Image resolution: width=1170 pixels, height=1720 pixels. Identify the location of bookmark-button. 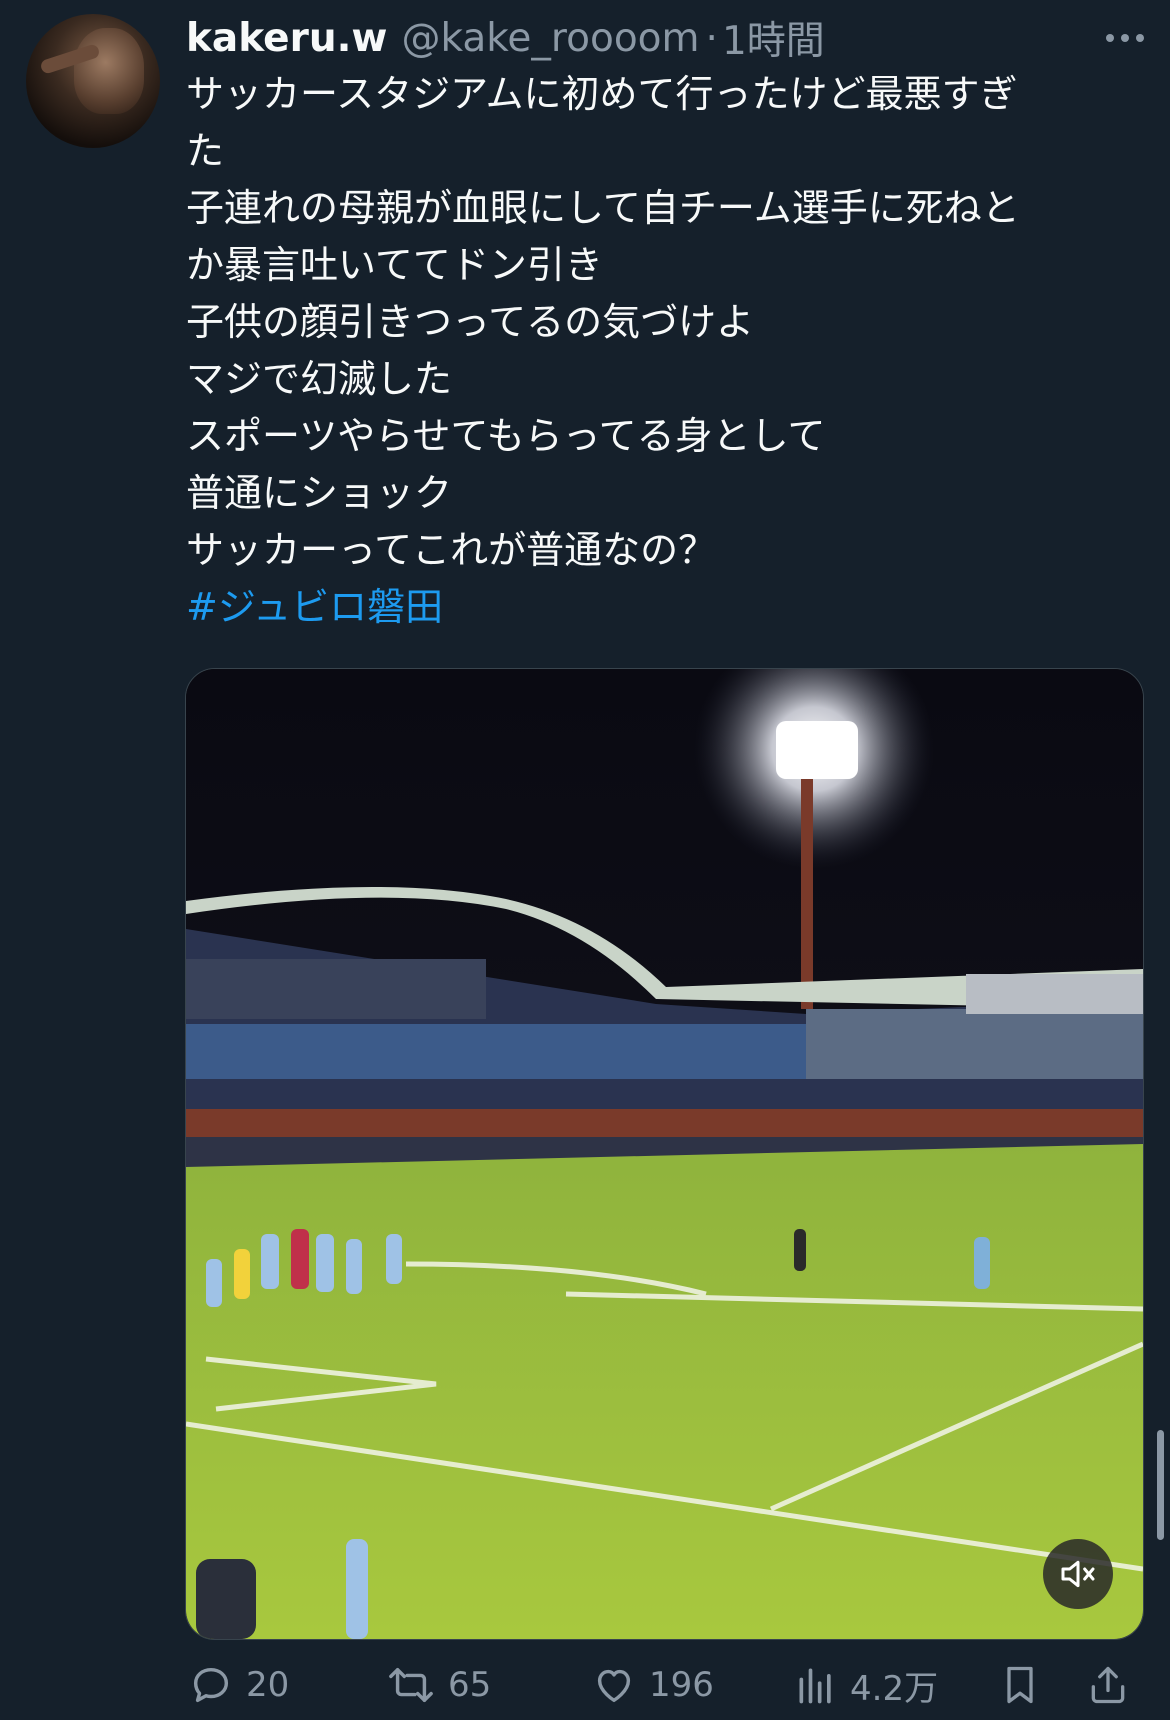
(1020, 1685).